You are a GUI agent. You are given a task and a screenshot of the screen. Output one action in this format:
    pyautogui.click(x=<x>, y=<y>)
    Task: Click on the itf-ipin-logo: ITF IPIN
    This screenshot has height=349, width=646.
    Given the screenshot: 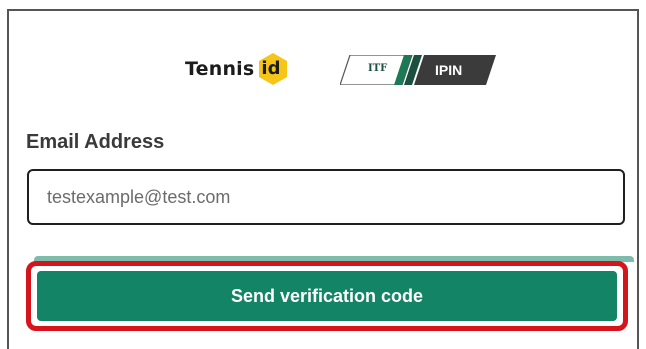 What is the action you would take?
    pyautogui.click(x=418, y=70)
    